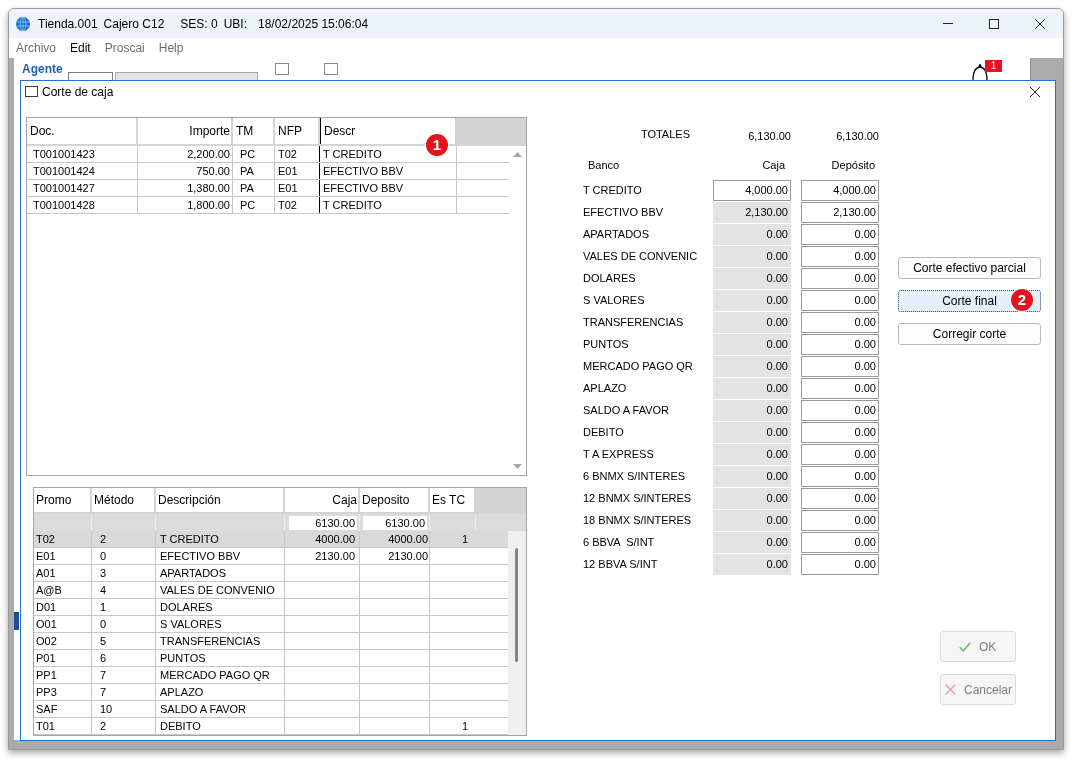 This screenshot has width=1072, height=760. Describe the element at coordinates (254, 188) in the screenshot. I see `table-cell: PA` at that location.